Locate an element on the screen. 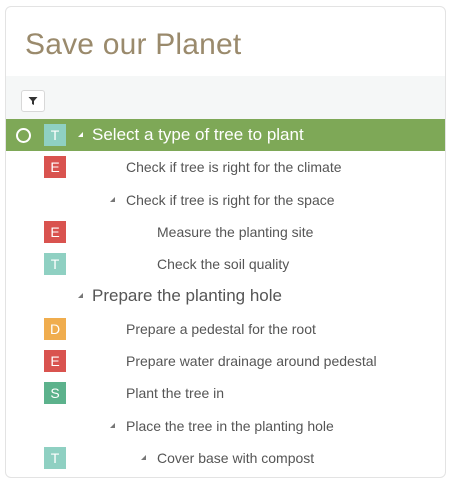 The height and width of the screenshot is (478, 450). filter-button is located at coordinates (33, 101).